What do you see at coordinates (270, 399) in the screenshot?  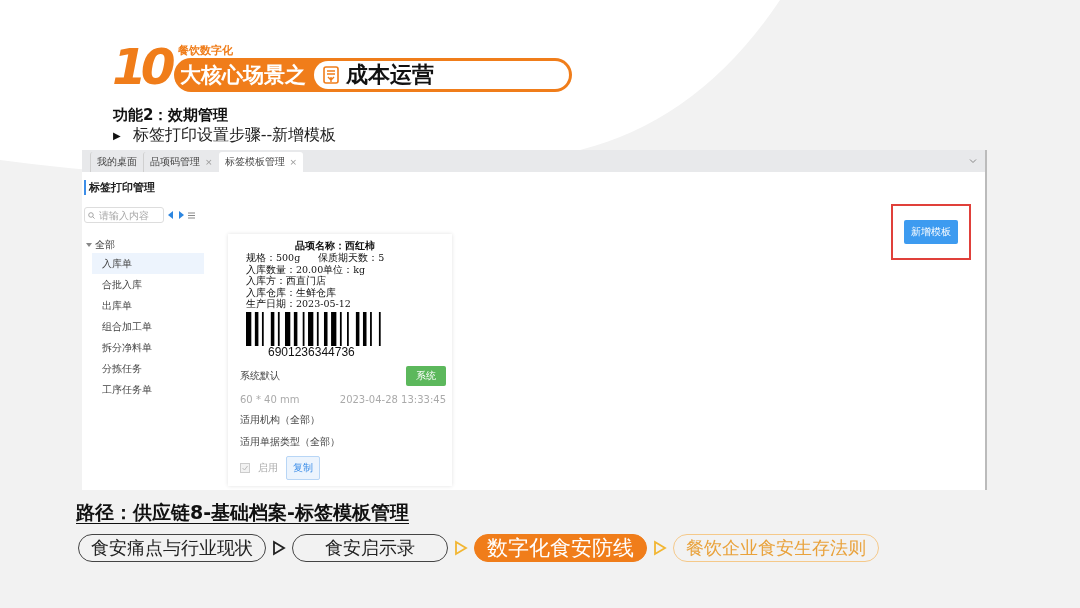 I see `label-size: 60 * 40 mm` at bounding box center [270, 399].